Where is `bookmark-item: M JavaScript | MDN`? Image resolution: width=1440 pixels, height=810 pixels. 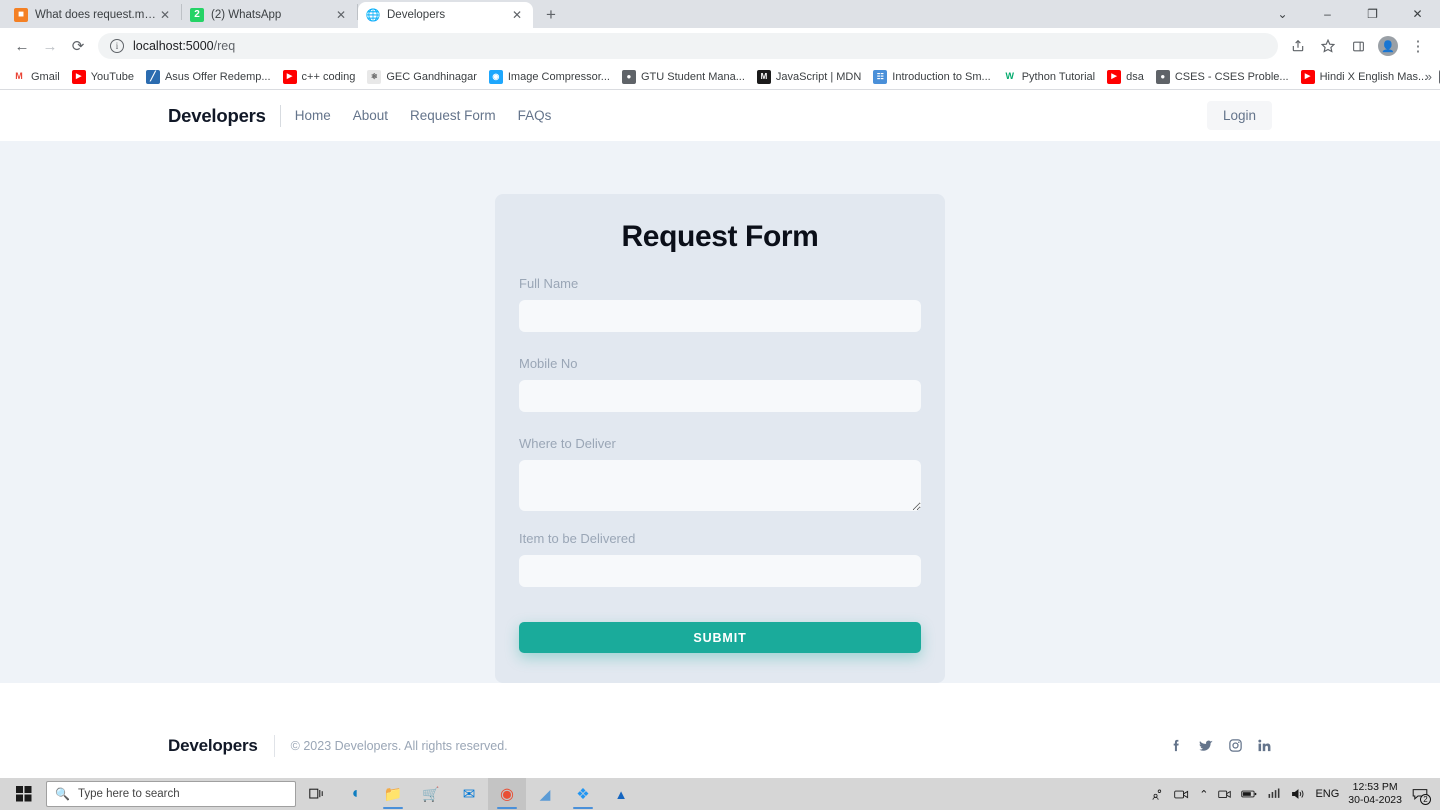 bookmark-item: M JavaScript | MDN is located at coordinates (809, 77).